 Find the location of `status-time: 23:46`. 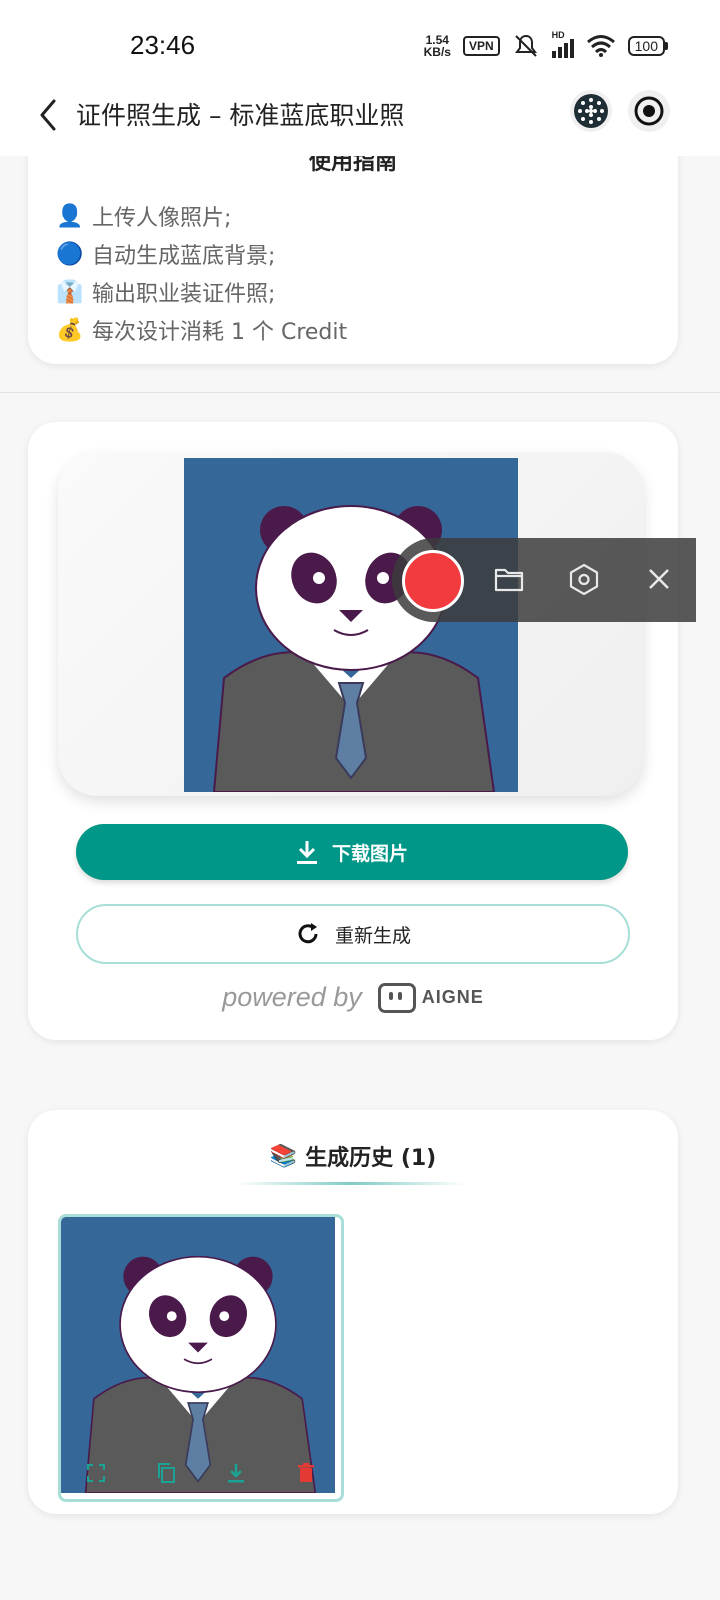

status-time: 23:46 is located at coordinates (163, 45).